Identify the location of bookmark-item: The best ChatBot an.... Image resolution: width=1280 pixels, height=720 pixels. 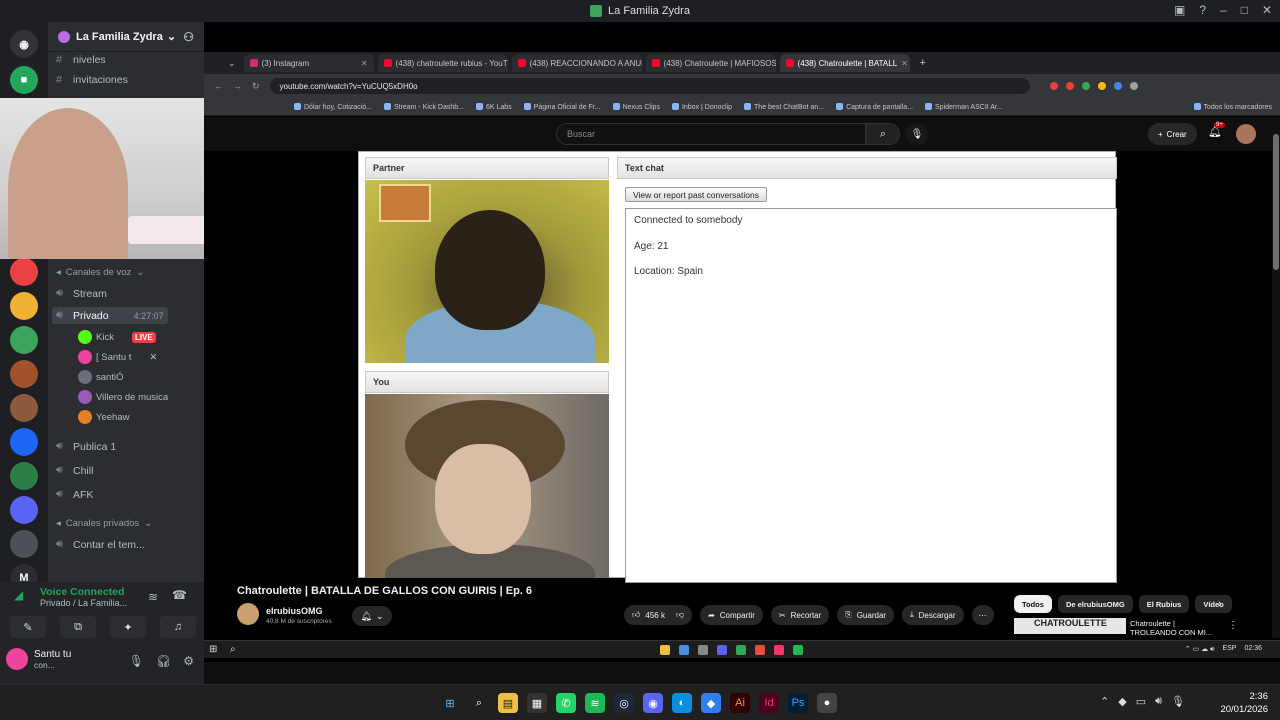
(784, 107).